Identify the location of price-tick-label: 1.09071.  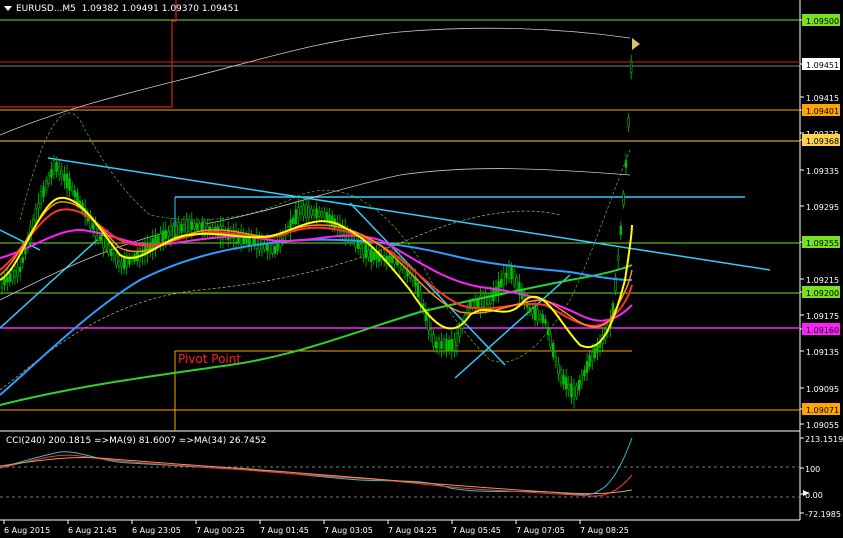
(822, 410).